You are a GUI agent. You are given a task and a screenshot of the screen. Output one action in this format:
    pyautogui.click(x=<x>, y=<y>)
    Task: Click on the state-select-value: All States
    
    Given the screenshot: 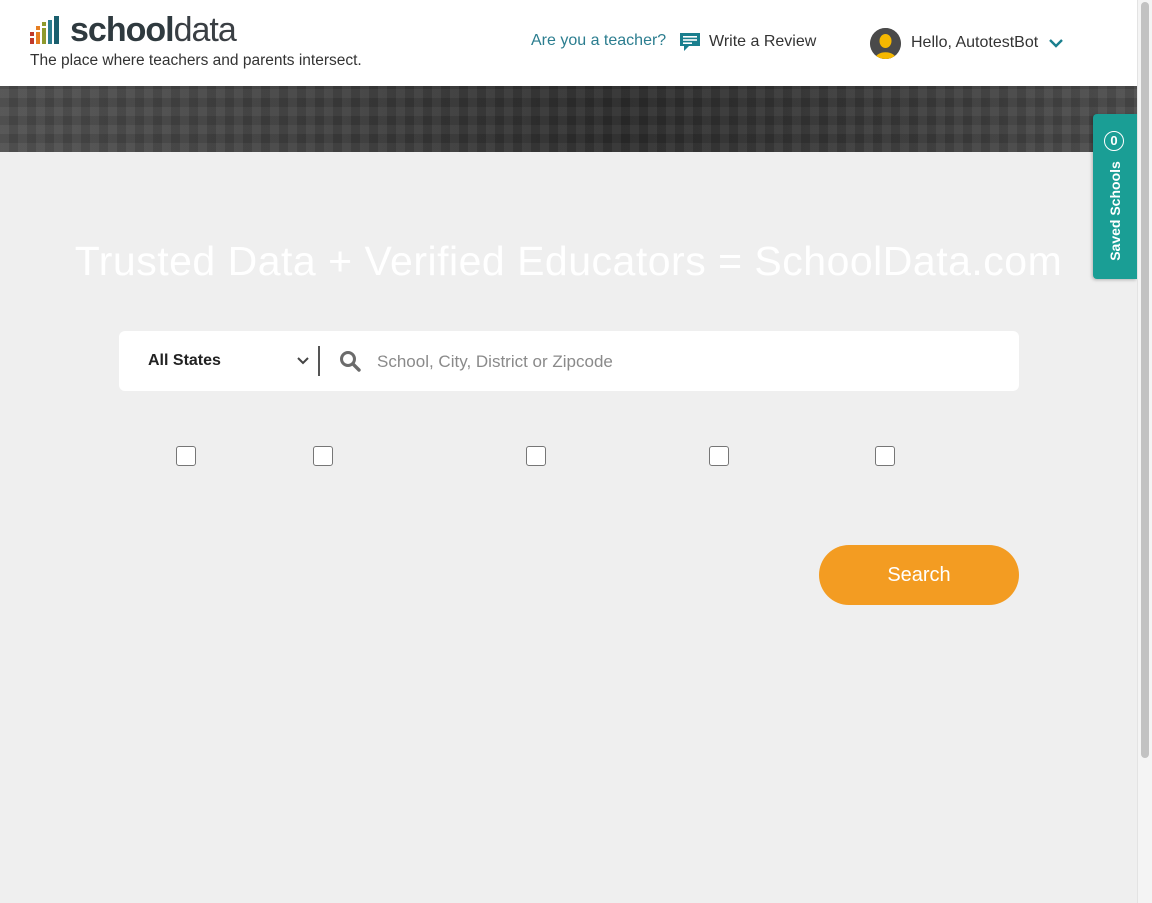 What is the action you would take?
    pyautogui.click(x=184, y=360)
    